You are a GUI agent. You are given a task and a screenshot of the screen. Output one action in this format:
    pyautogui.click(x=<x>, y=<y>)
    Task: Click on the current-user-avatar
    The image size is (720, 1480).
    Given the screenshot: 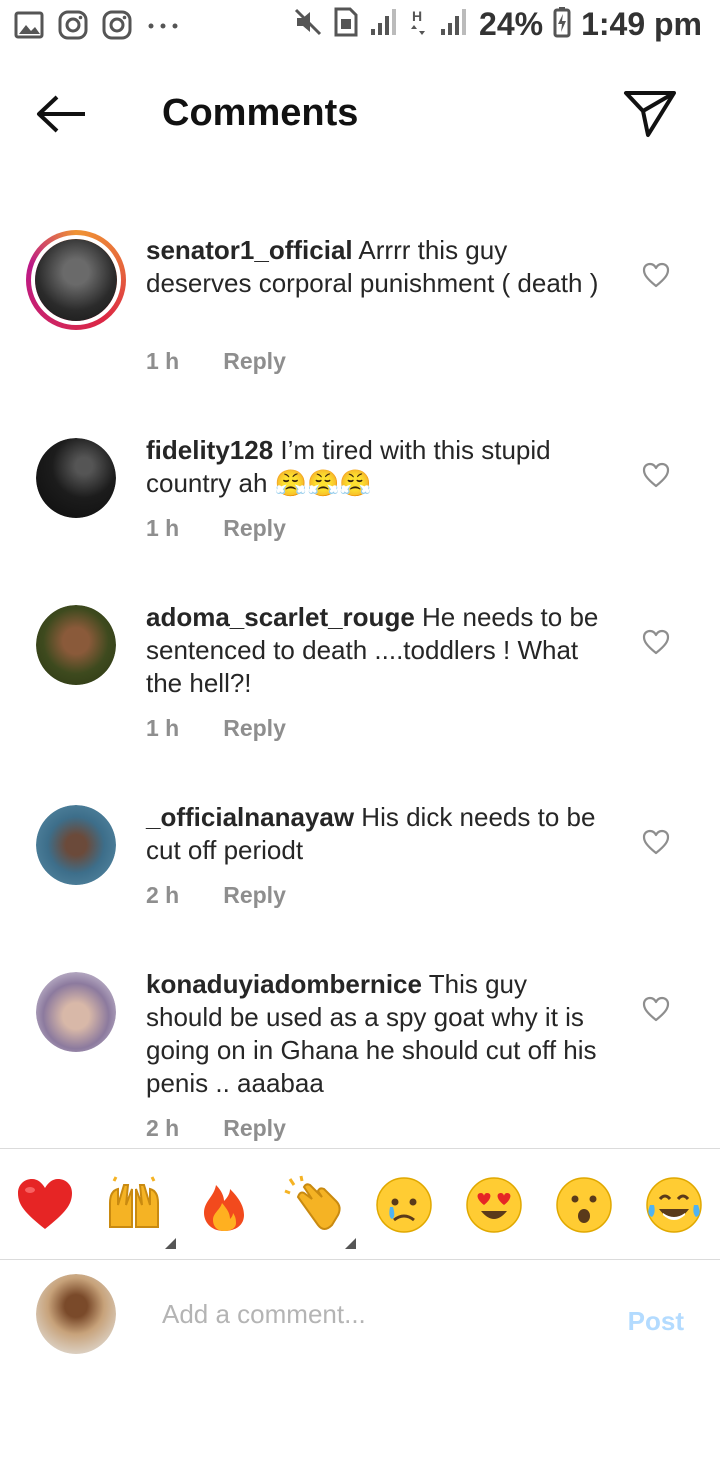 What is the action you would take?
    pyautogui.click(x=76, y=1314)
    